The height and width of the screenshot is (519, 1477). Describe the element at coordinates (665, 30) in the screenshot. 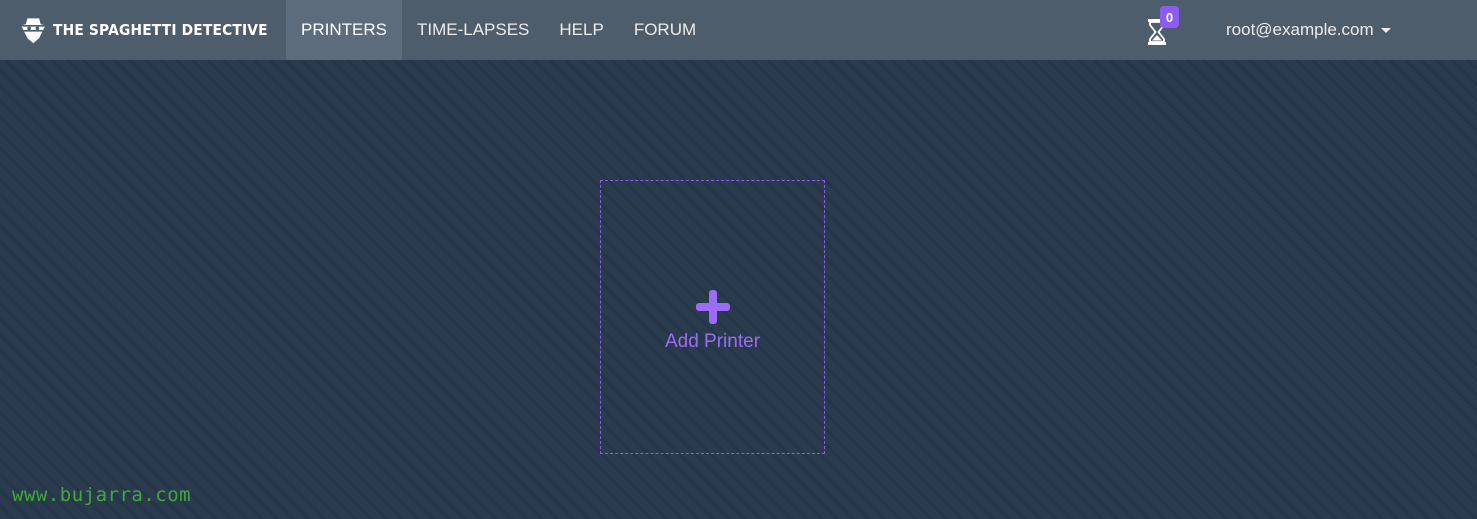

I see `nav-forum: FORUM` at that location.